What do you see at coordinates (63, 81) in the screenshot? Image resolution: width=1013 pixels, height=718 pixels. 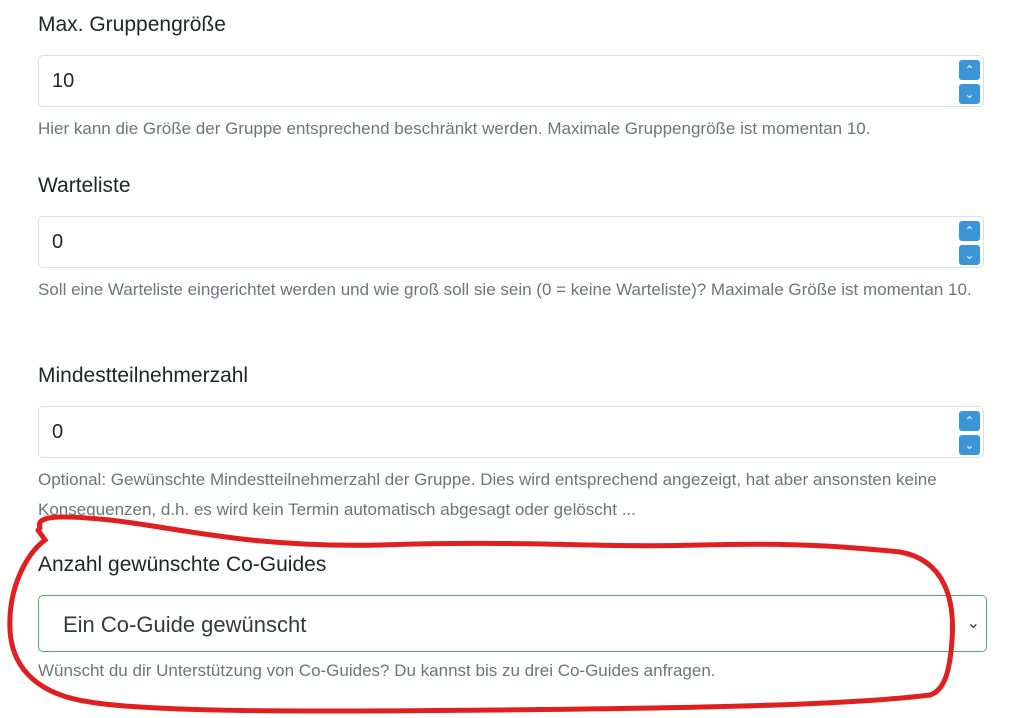 I see `max-group-size-value: 10` at bounding box center [63, 81].